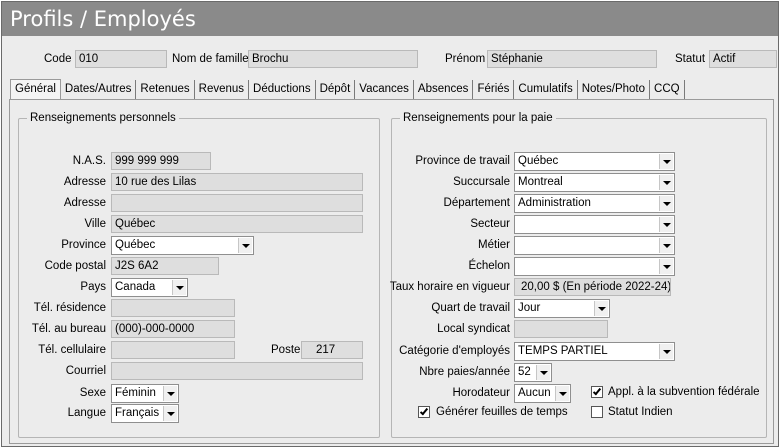 The width and height of the screenshot is (780, 448). What do you see at coordinates (58, 59) in the screenshot?
I see `code-label: Code` at bounding box center [58, 59].